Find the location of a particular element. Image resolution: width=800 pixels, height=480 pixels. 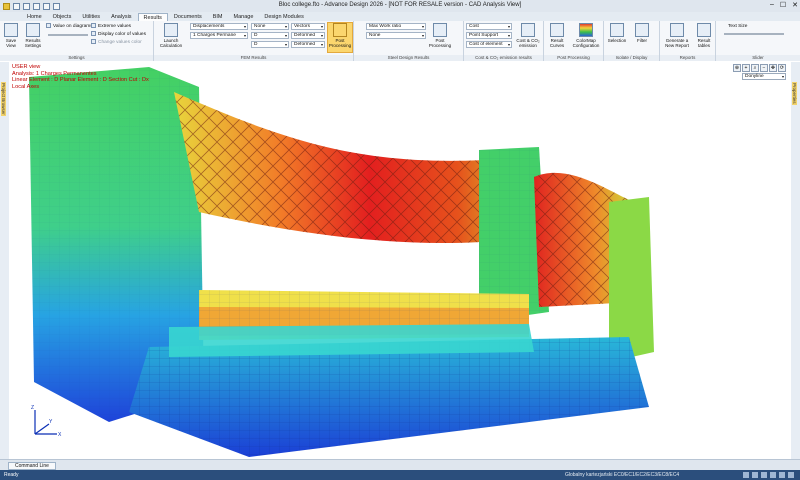

group-label-post: Post Processing is located at coordinates (573, 58).